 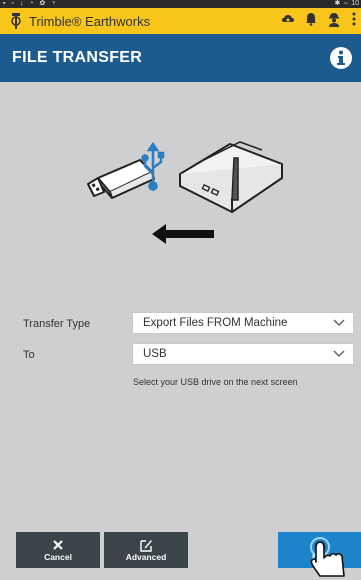 I want to click on machine-controller-icon, so click(x=231, y=177).